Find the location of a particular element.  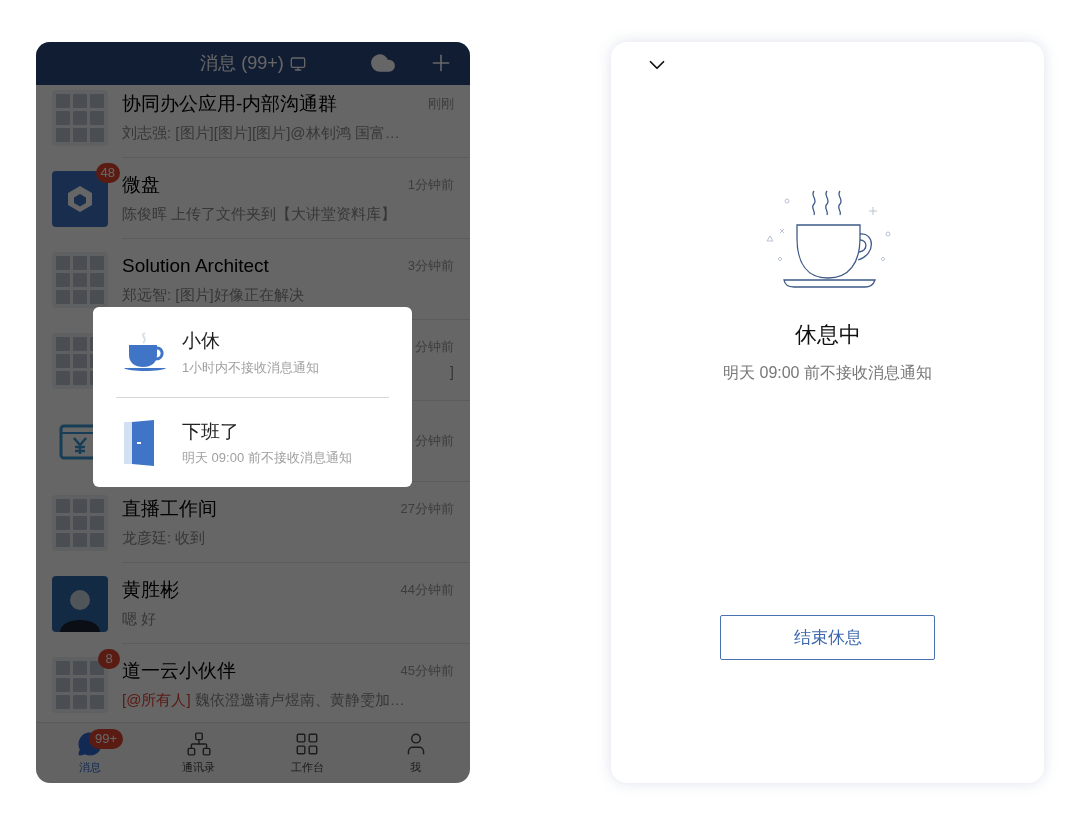

tab-item: 消息 99+ is located at coordinates (90, 753).